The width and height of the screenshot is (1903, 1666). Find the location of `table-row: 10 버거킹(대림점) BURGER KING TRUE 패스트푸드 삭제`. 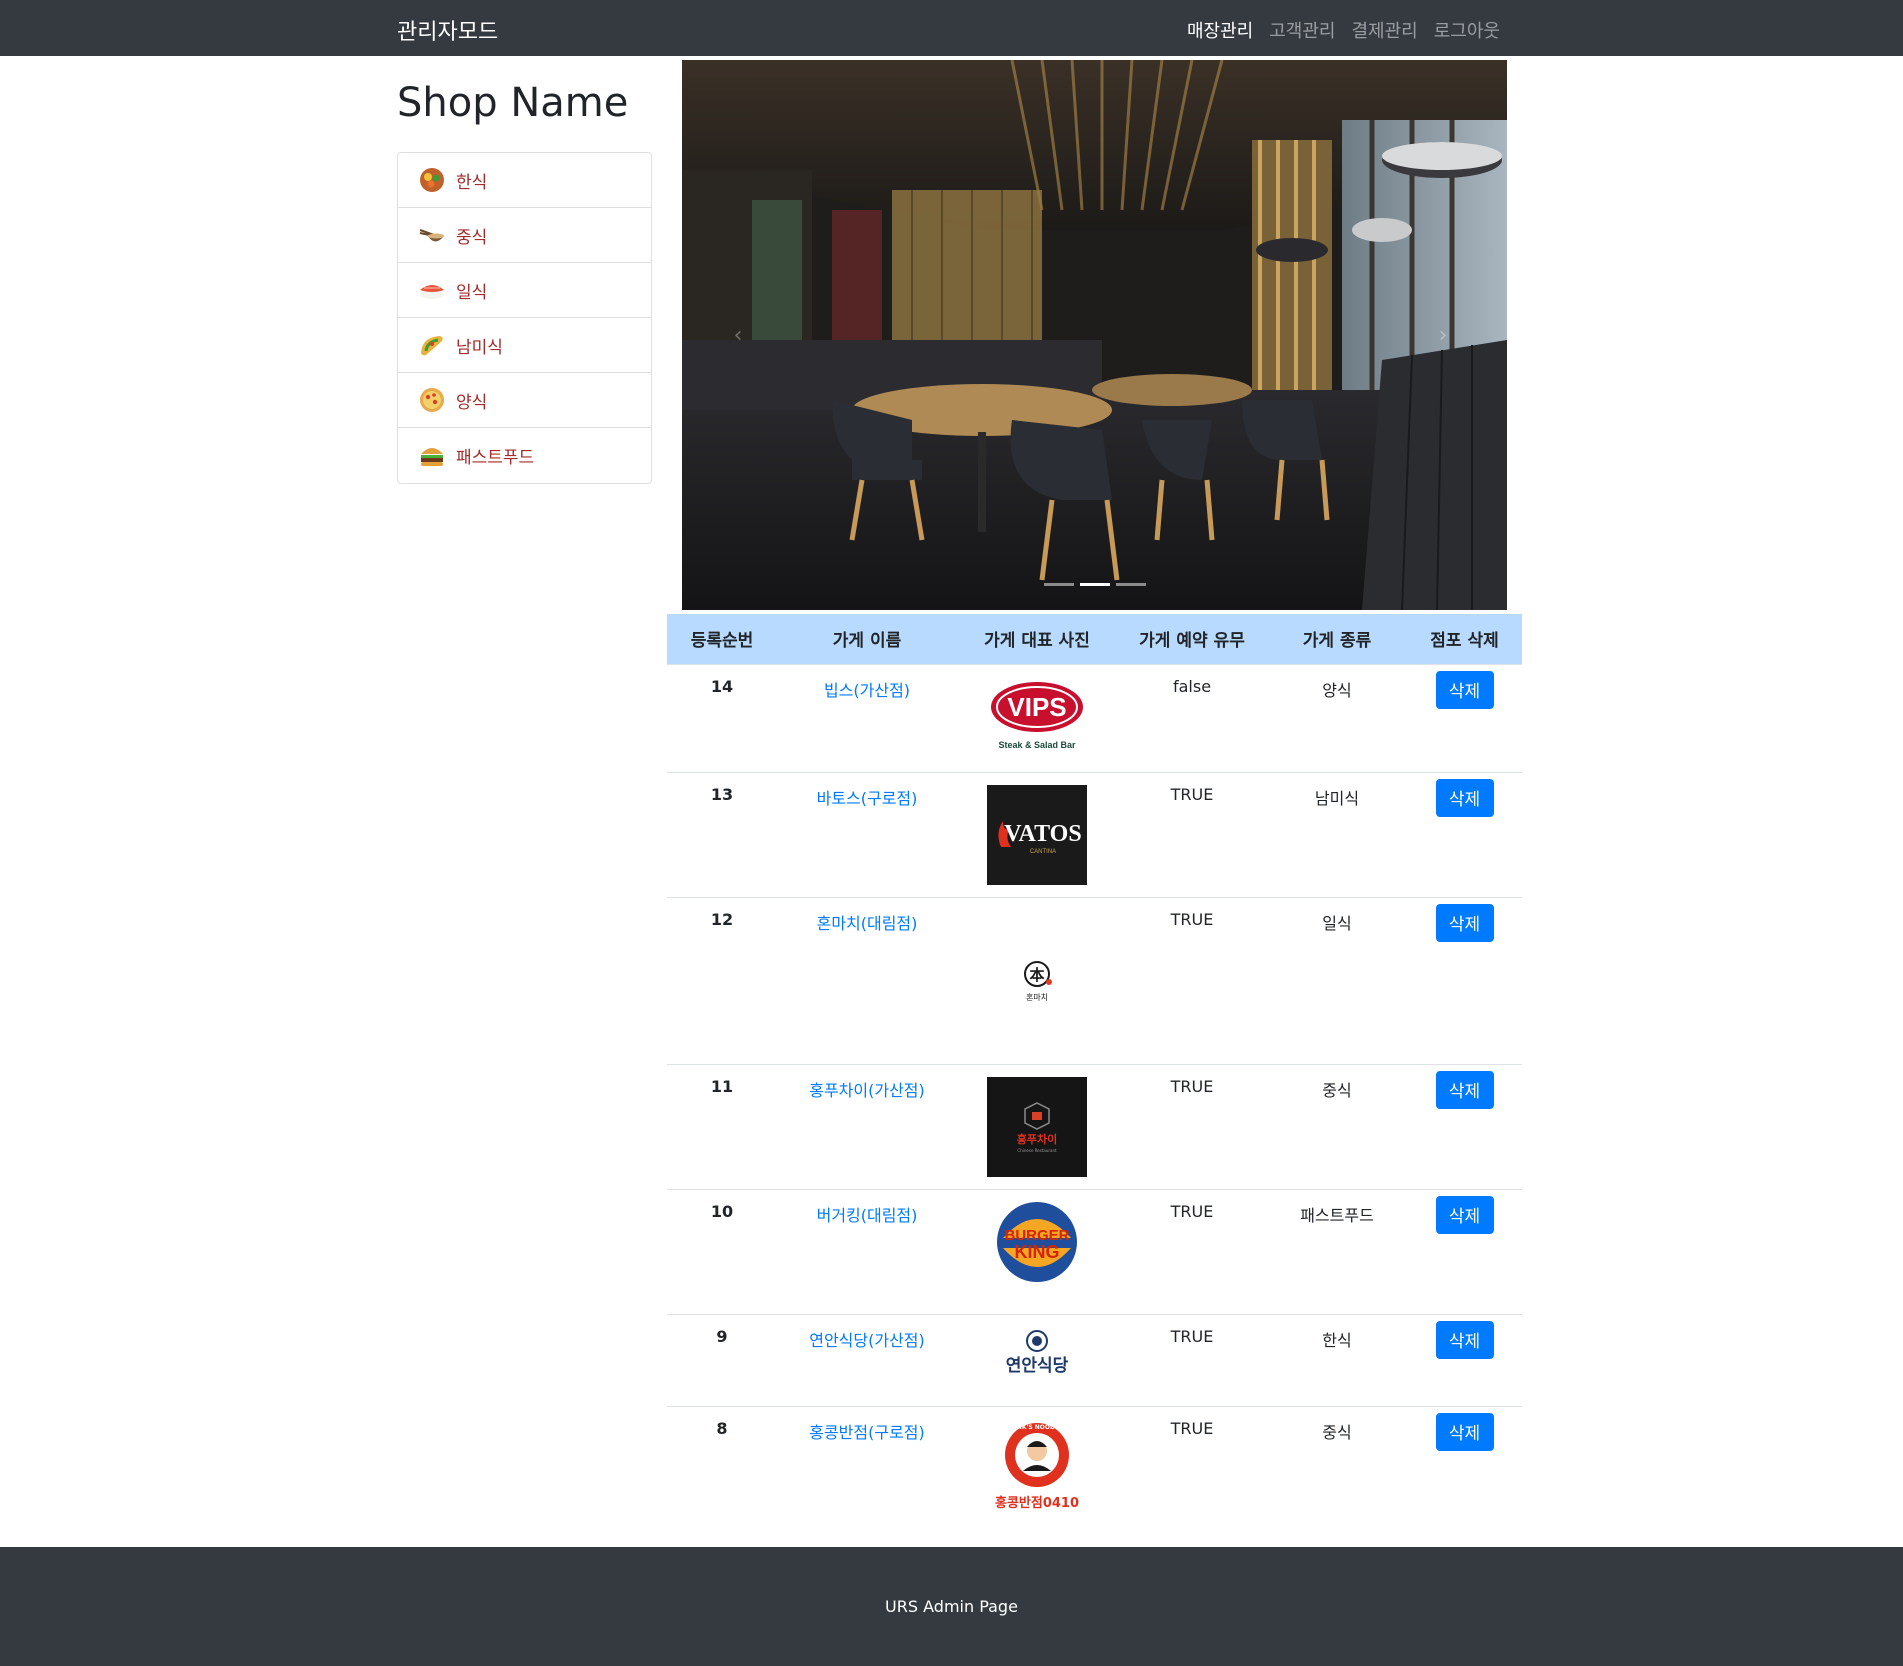

table-row: 10 버거킹(대림점) BURGER KING TRUE 패스트푸드 삭제 is located at coordinates (1094, 1251).